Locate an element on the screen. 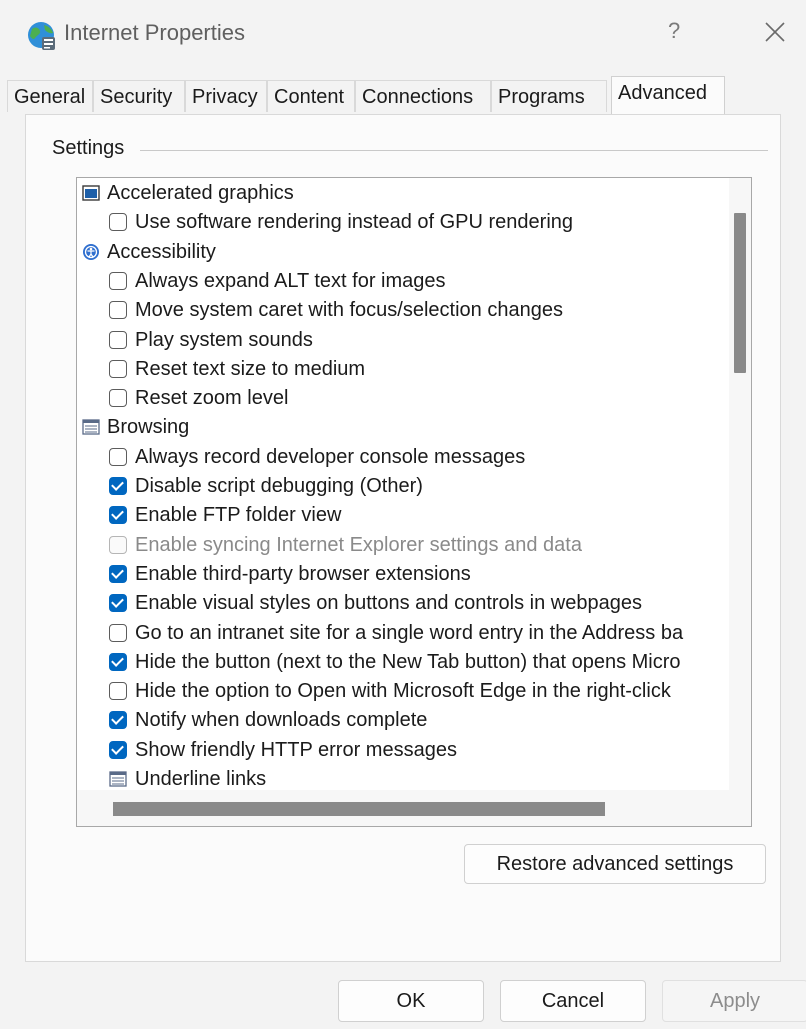 The image size is (806, 1029). settings-option: Always expand ALT text for images is located at coordinates (402, 281).